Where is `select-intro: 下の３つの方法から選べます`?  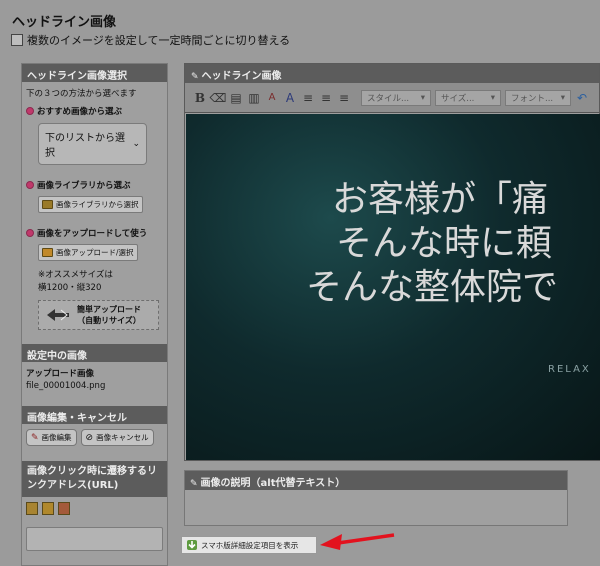 select-intro: 下の３つの方法から選べます is located at coordinates (81, 94).